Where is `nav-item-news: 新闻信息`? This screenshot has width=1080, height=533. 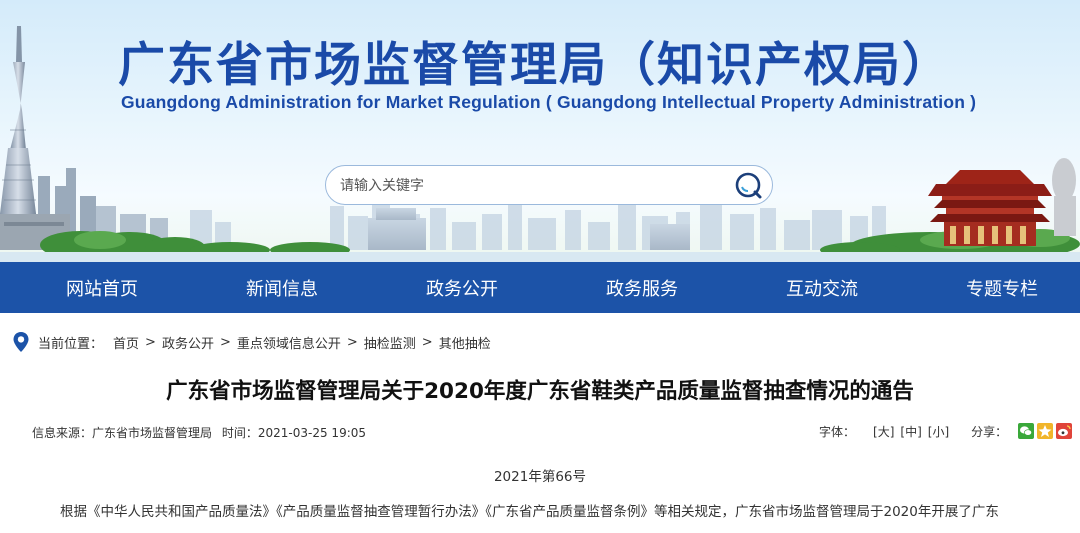
nav-item-news: 新闻信息 is located at coordinates (282, 288).